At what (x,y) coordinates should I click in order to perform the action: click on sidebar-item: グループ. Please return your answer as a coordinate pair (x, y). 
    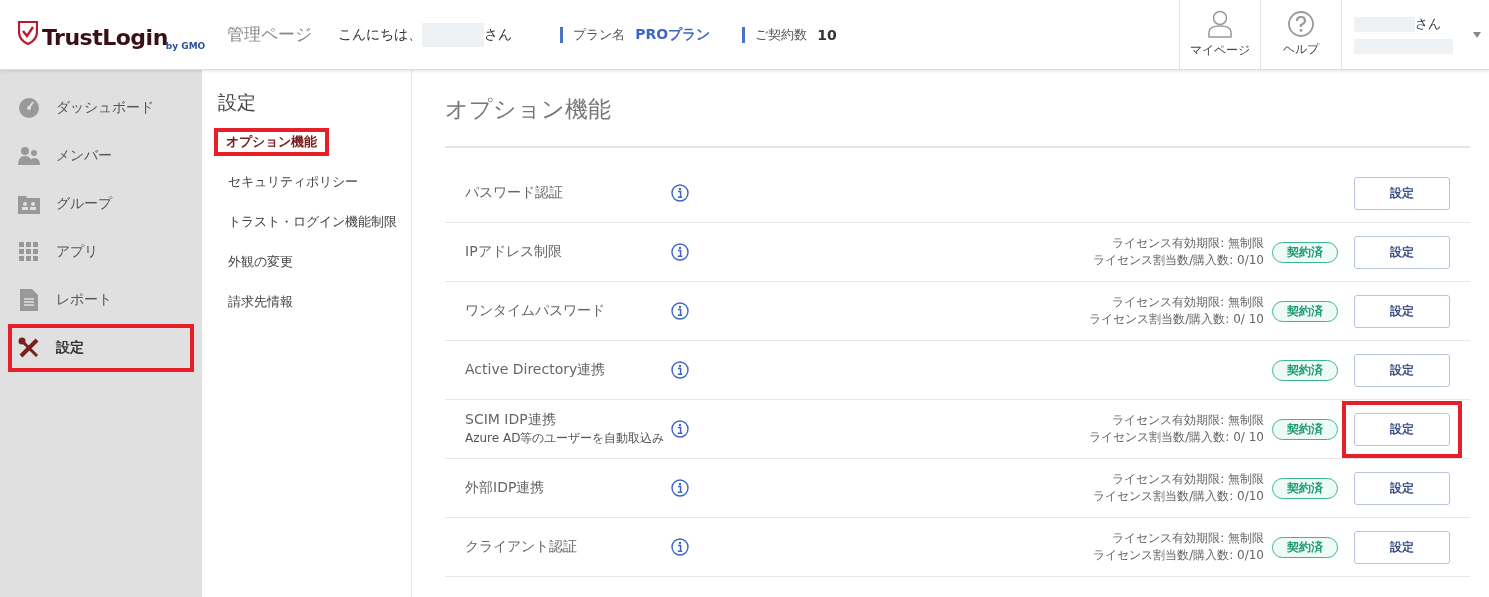
    Looking at the image, I should click on (101, 204).